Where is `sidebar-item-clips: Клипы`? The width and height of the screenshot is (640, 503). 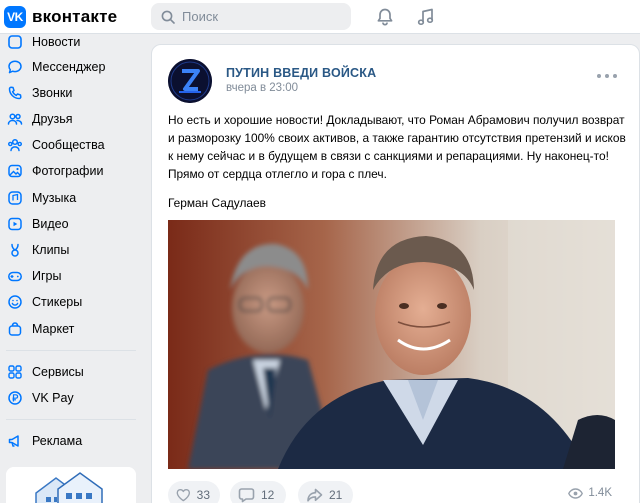
sidebar-item-clips: Клипы is located at coordinates (67, 250).